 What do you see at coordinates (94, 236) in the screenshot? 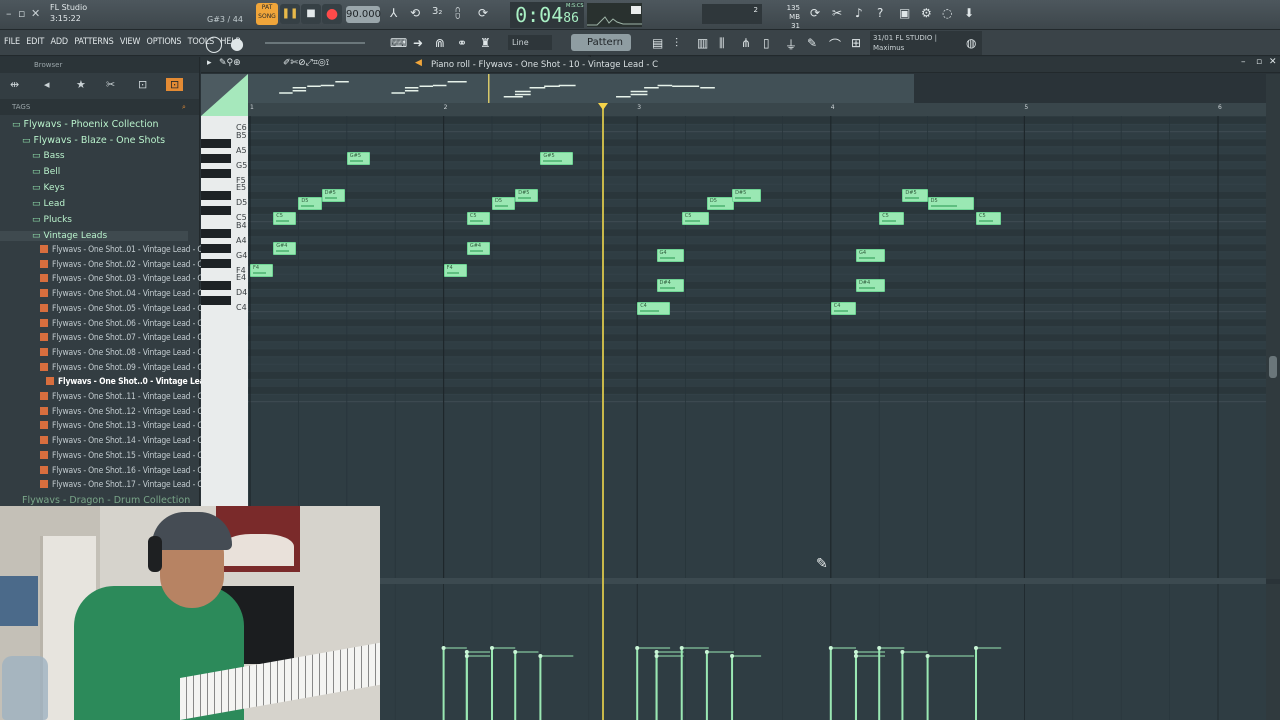
I see `browser-folder: ▭ Vintage Leads` at bounding box center [94, 236].